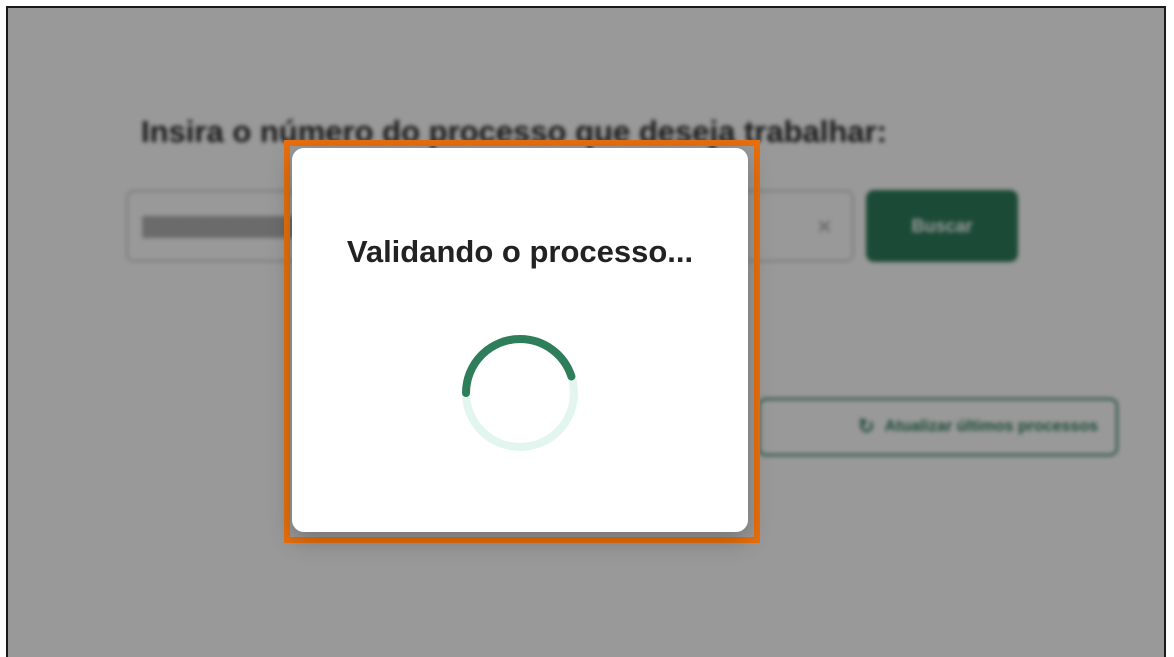  I want to click on loading-spinner-icon, so click(520, 393).